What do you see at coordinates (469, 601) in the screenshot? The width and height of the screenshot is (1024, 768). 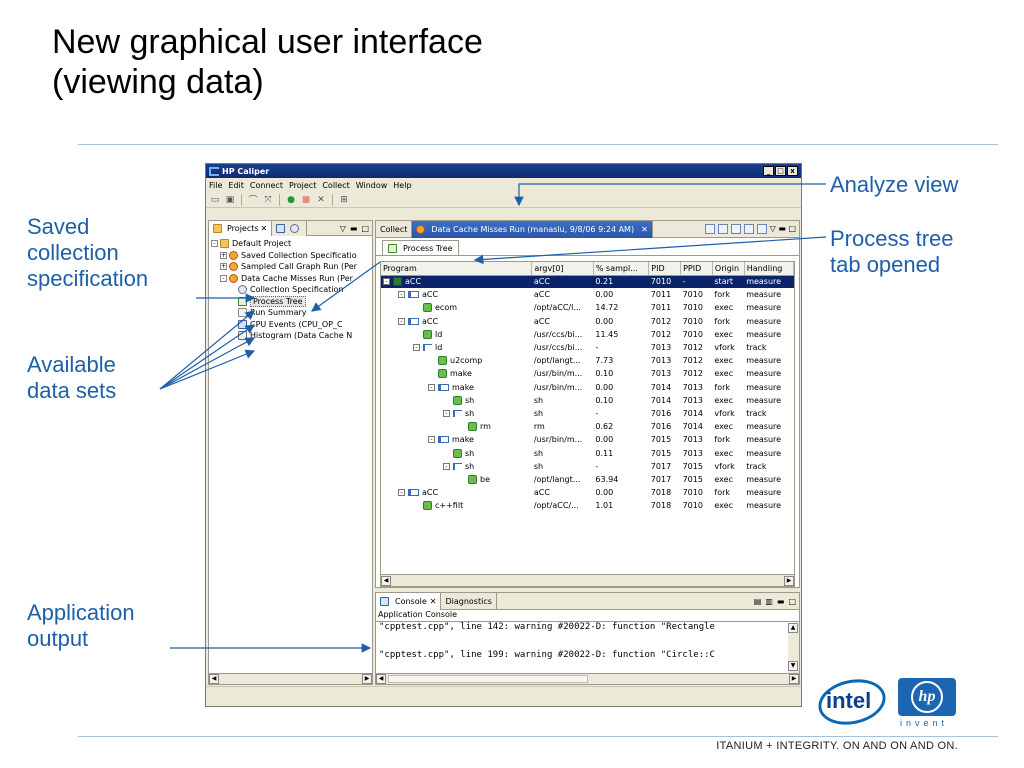 I see `tab-diagnostics: Diagnostics` at bounding box center [469, 601].